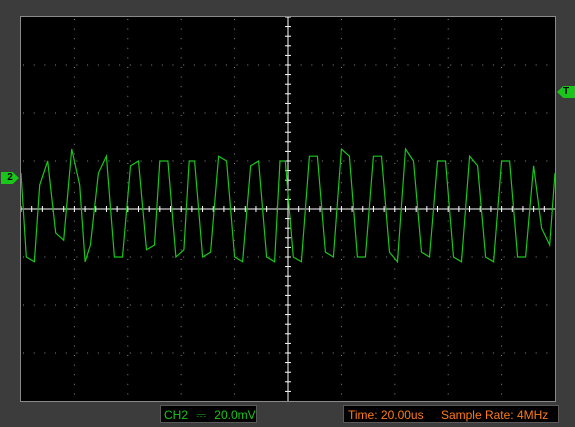 Image resolution: width=575 pixels, height=427 pixels. I want to click on trigger-level-marker: T, so click(566, 92).